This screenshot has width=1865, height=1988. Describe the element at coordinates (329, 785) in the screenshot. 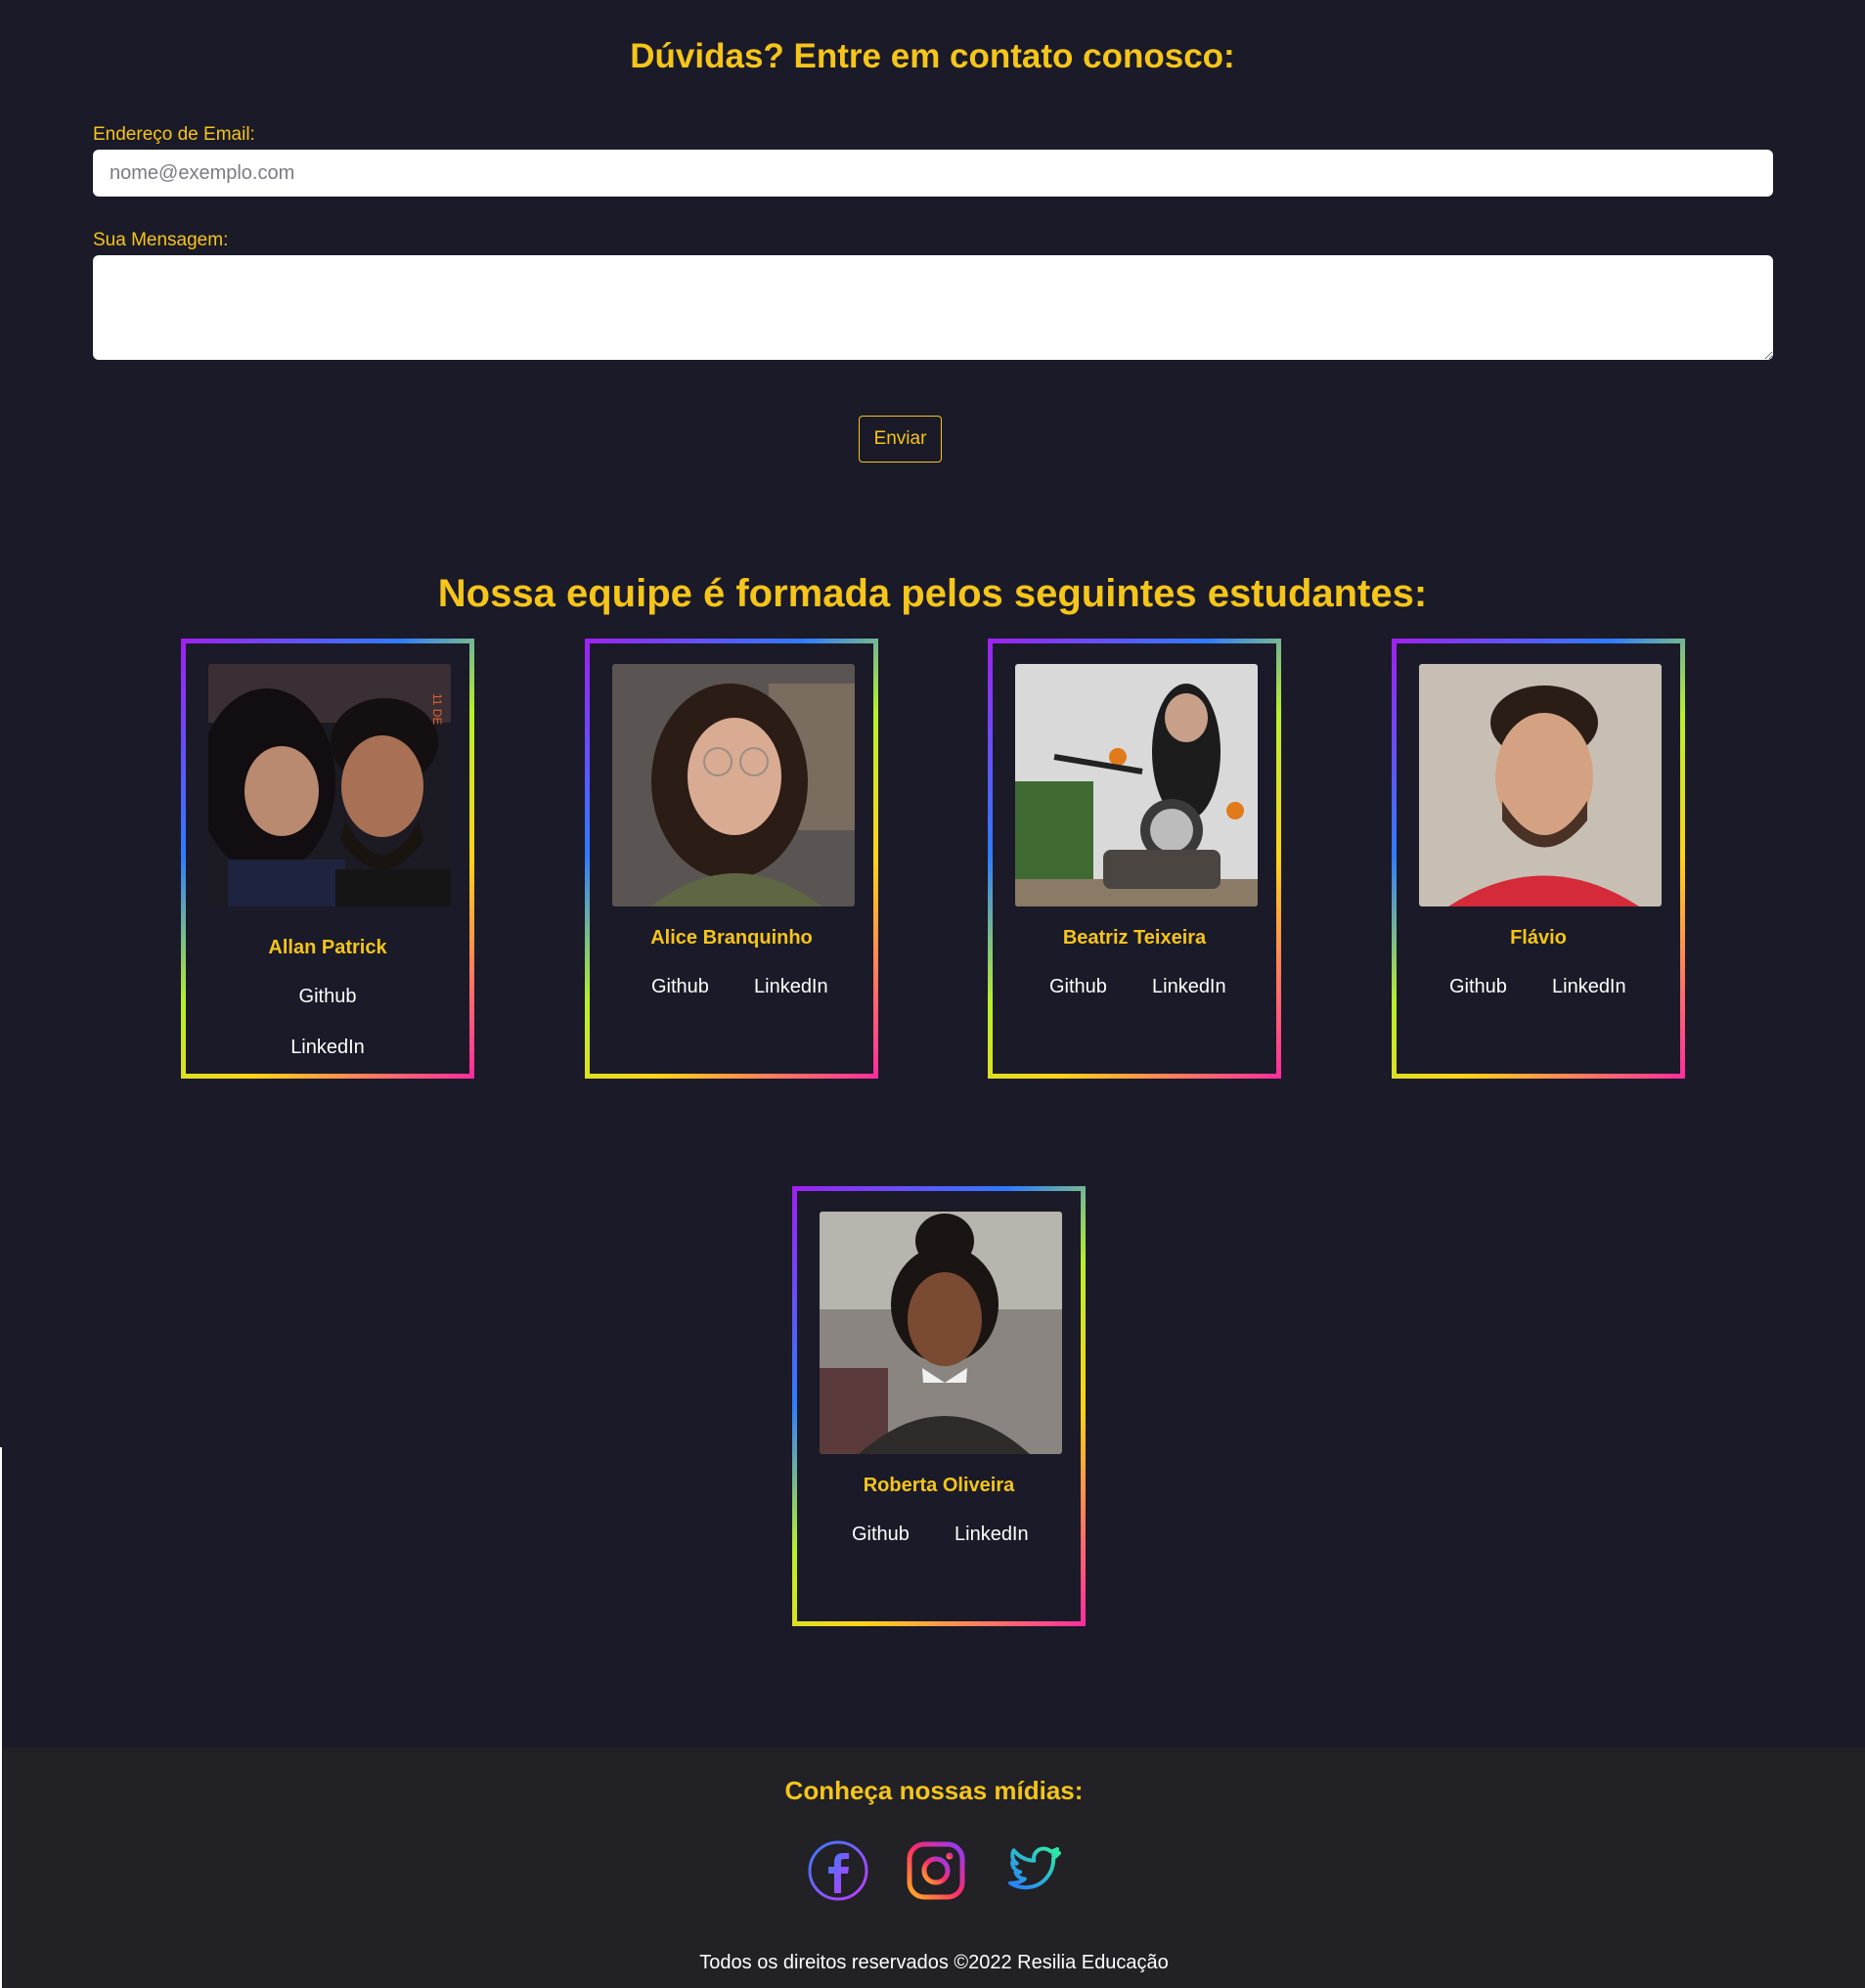

I see `member-photo: 11 DE` at that location.